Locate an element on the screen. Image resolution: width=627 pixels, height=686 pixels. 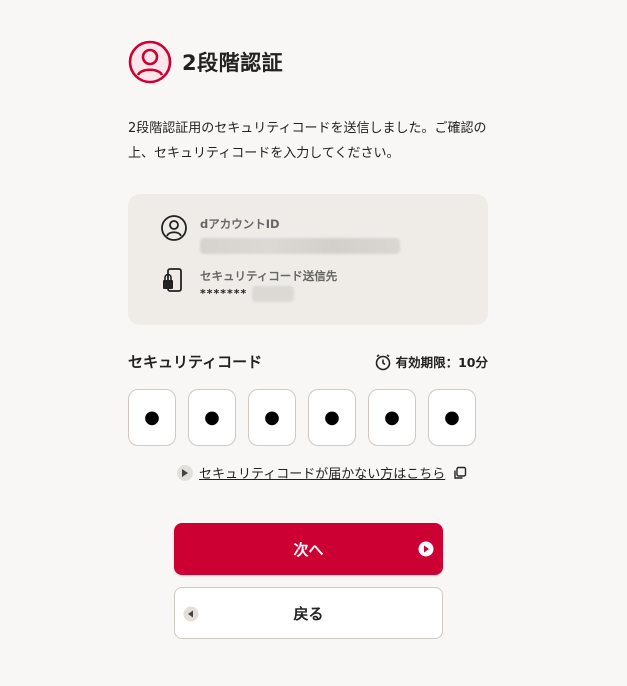
destination-value-redacted is located at coordinates (273, 294).